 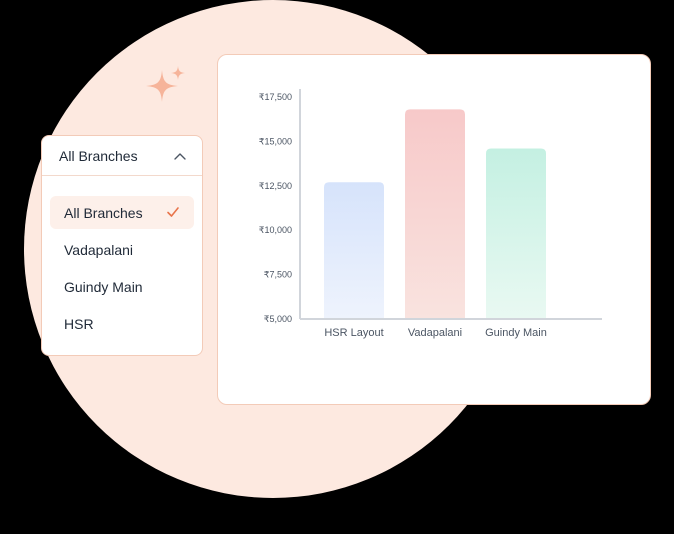 I want to click on option-all-branches: All Branches, so click(x=122, y=212).